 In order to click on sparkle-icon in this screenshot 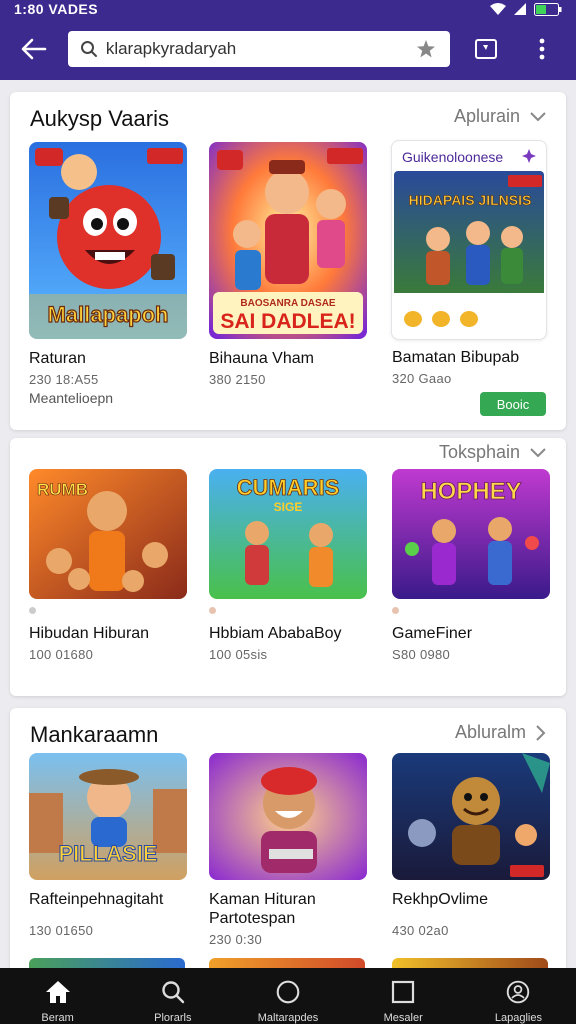, I will do `click(529, 156)`.